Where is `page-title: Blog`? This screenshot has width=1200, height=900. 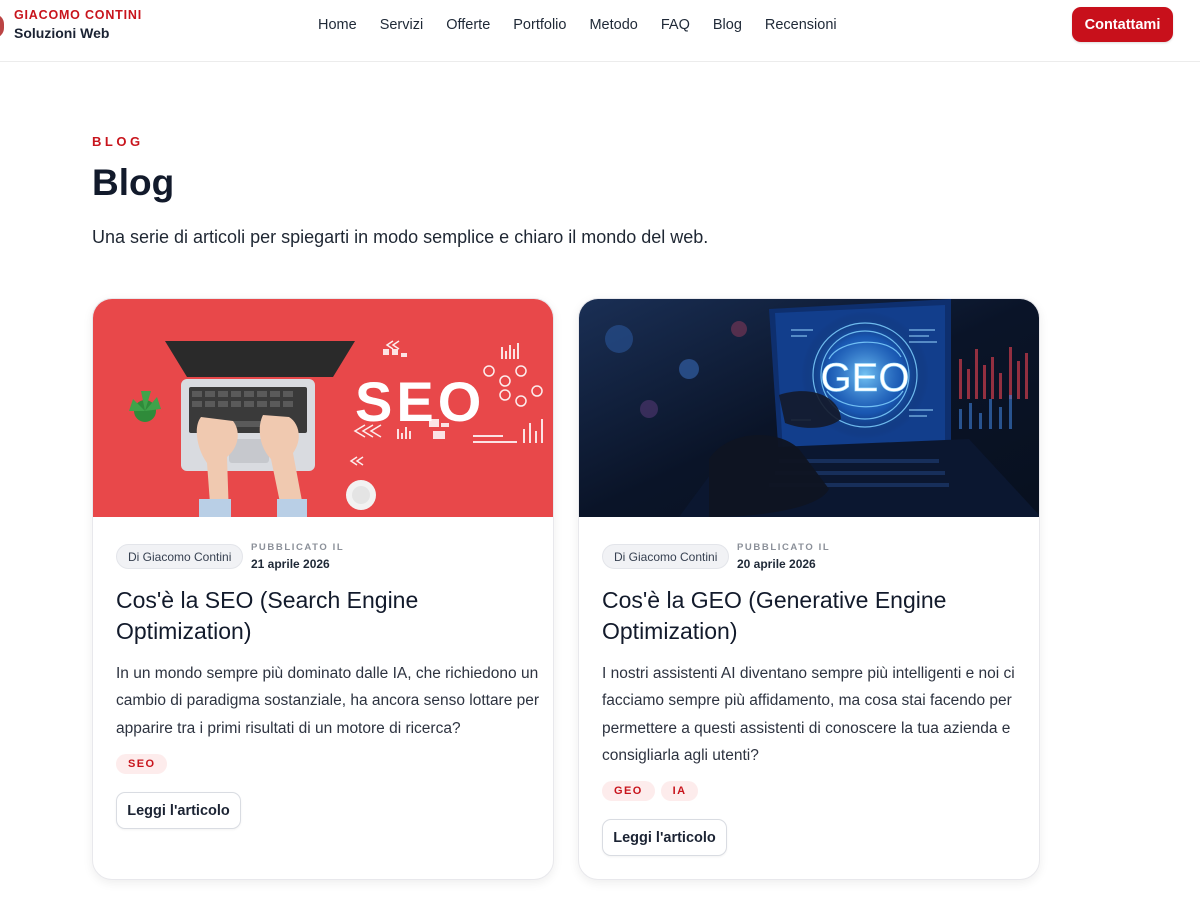
page-title: Blog is located at coordinates (133, 182).